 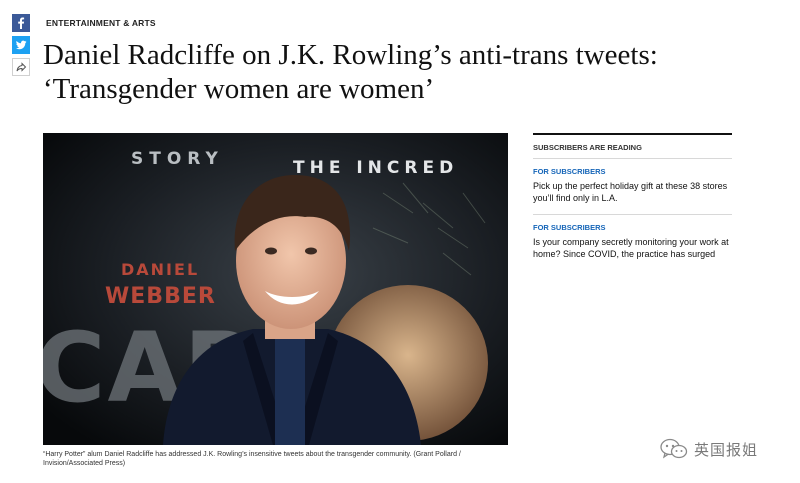 What do you see at coordinates (632, 147) in the screenshot?
I see `sidebar-title: SUBSCRIBERS ARE READING` at bounding box center [632, 147].